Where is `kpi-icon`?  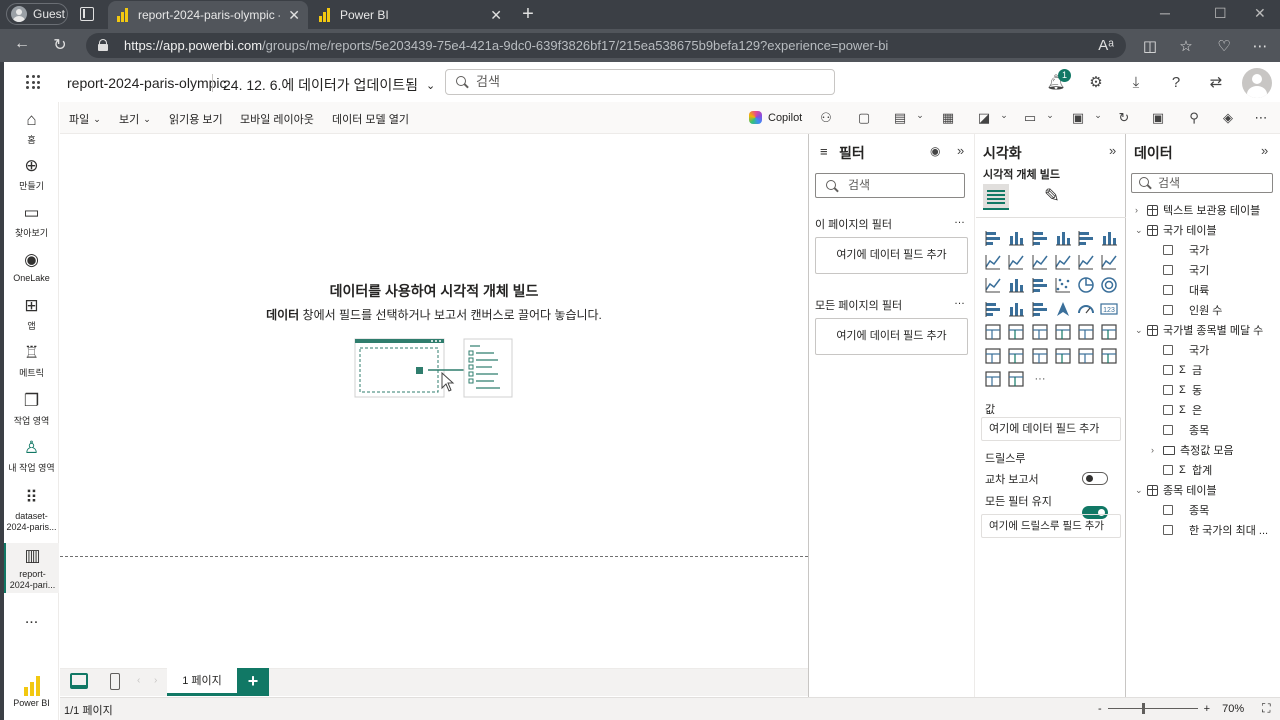
kpi-icon is located at coordinates (1016, 332).